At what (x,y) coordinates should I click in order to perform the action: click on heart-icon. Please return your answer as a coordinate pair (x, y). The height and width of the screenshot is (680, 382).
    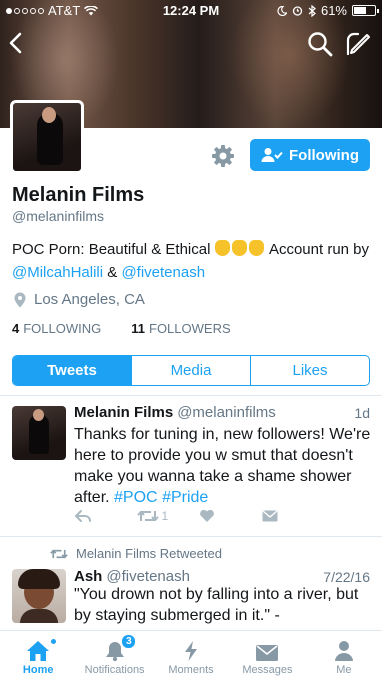
    Looking at the image, I should click on (207, 515).